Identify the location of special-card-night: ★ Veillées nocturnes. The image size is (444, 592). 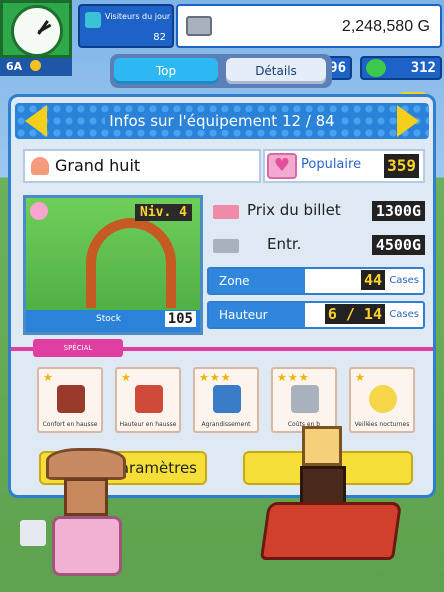
(382, 400).